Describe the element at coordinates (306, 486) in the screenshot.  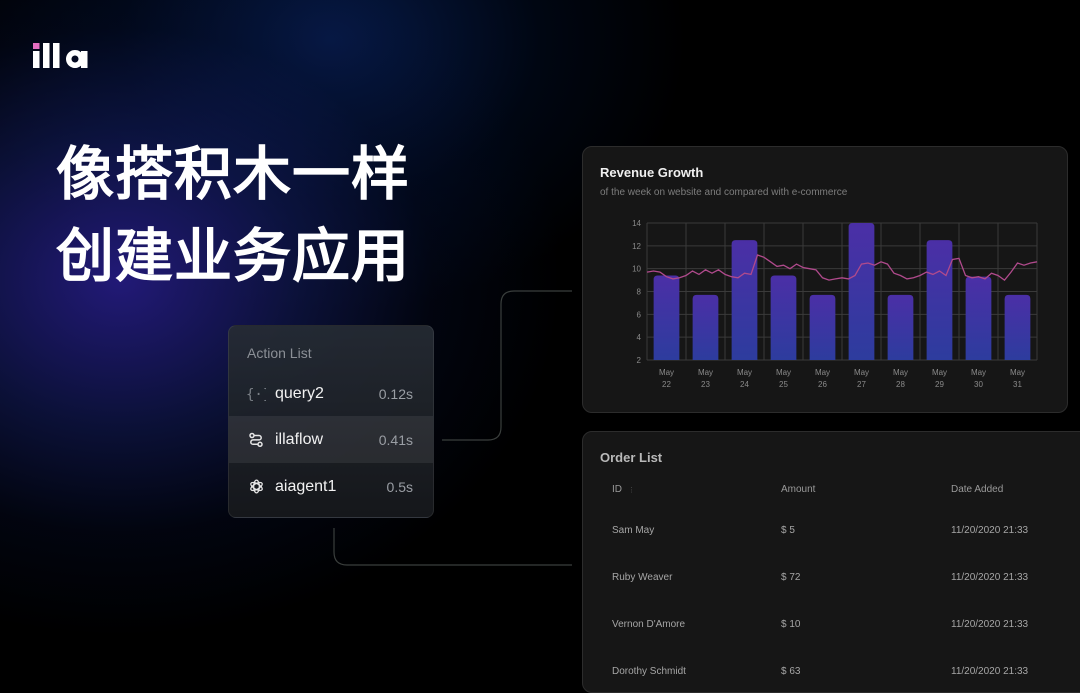
I see `action-name: aiagent1` at that location.